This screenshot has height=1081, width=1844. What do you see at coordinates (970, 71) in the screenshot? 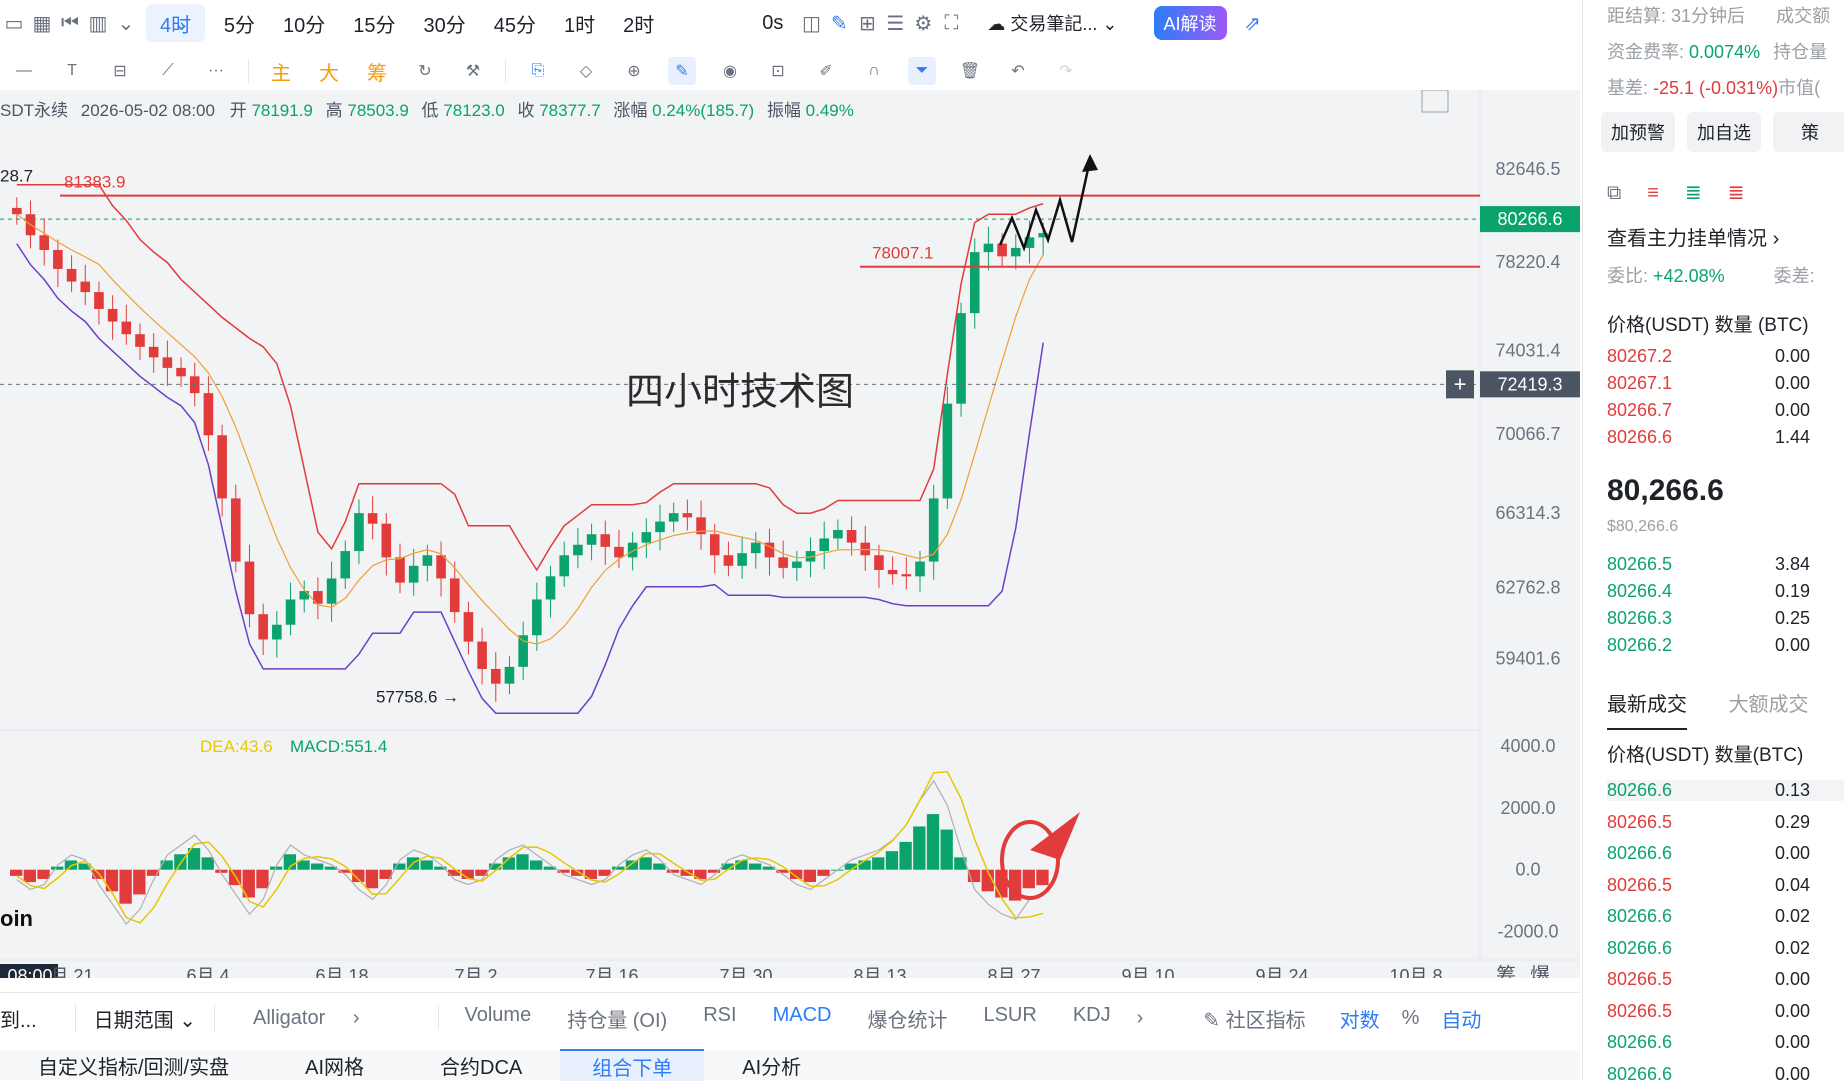
I see `trash-icon: 🗑` at bounding box center [970, 71].